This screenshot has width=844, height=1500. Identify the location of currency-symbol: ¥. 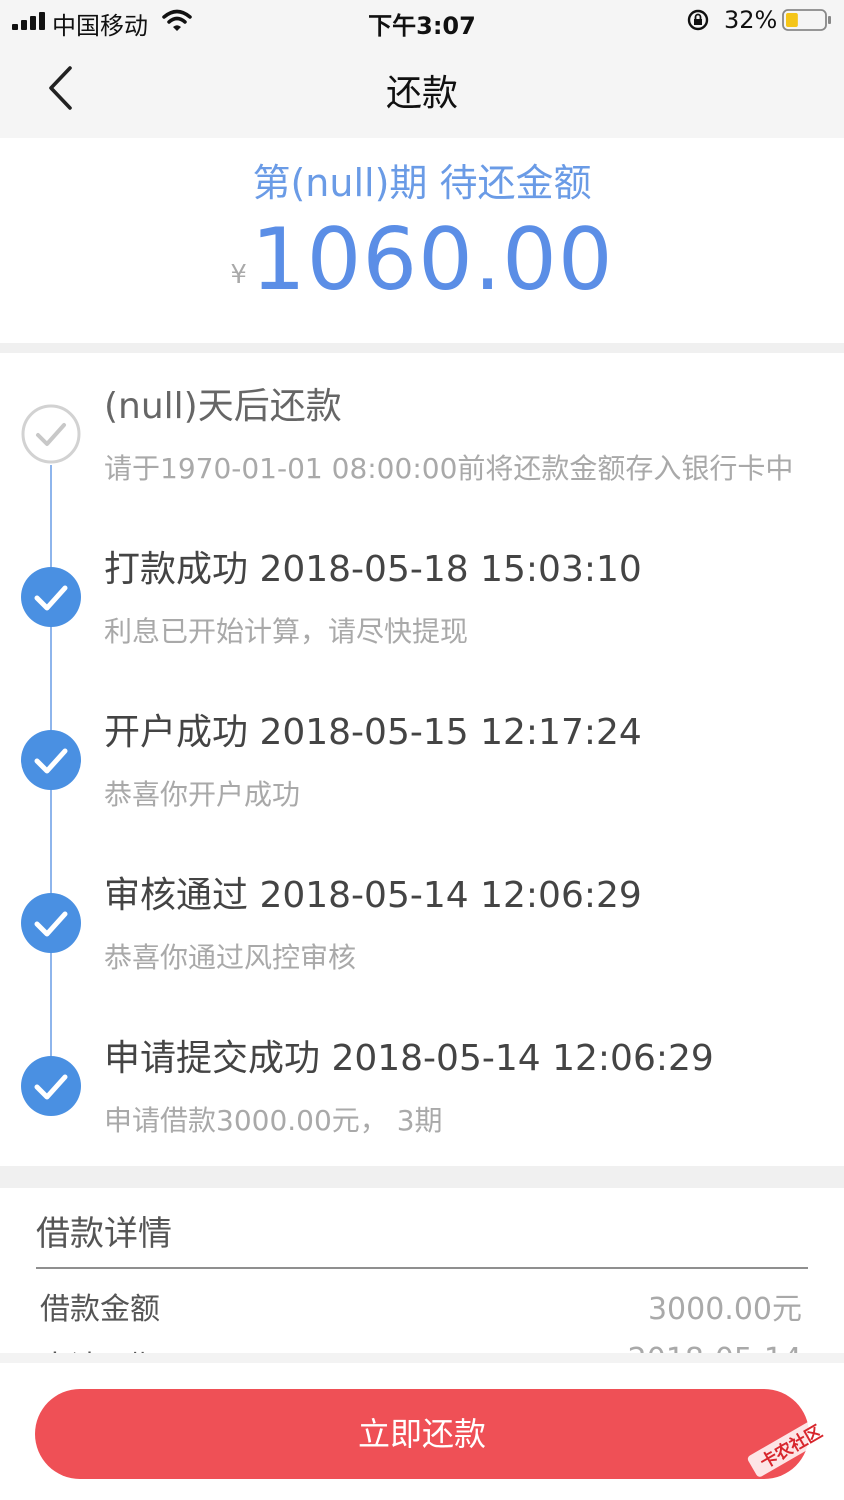
(238, 275).